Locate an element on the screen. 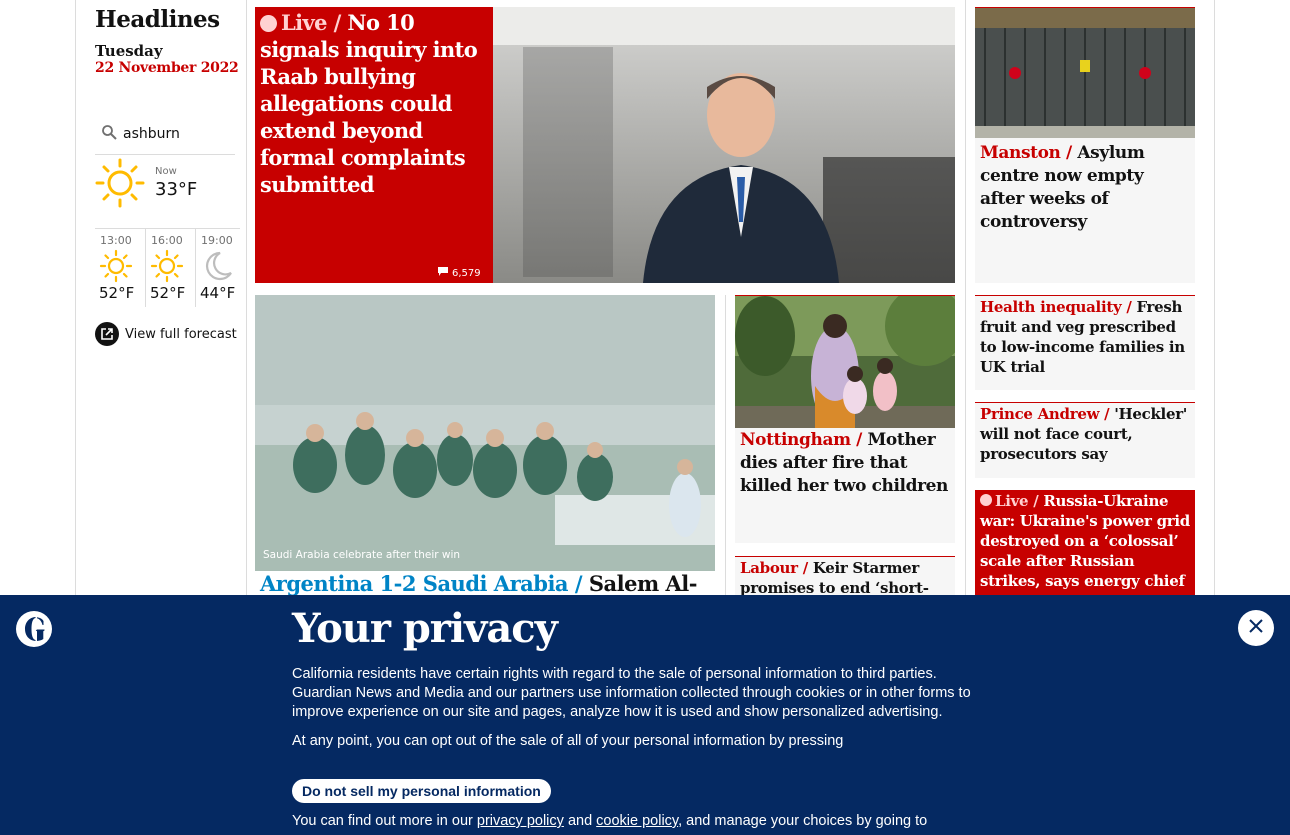 This screenshot has width=1290, height=835. weather-now: Now 33°F is located at coordinates (165, 193).